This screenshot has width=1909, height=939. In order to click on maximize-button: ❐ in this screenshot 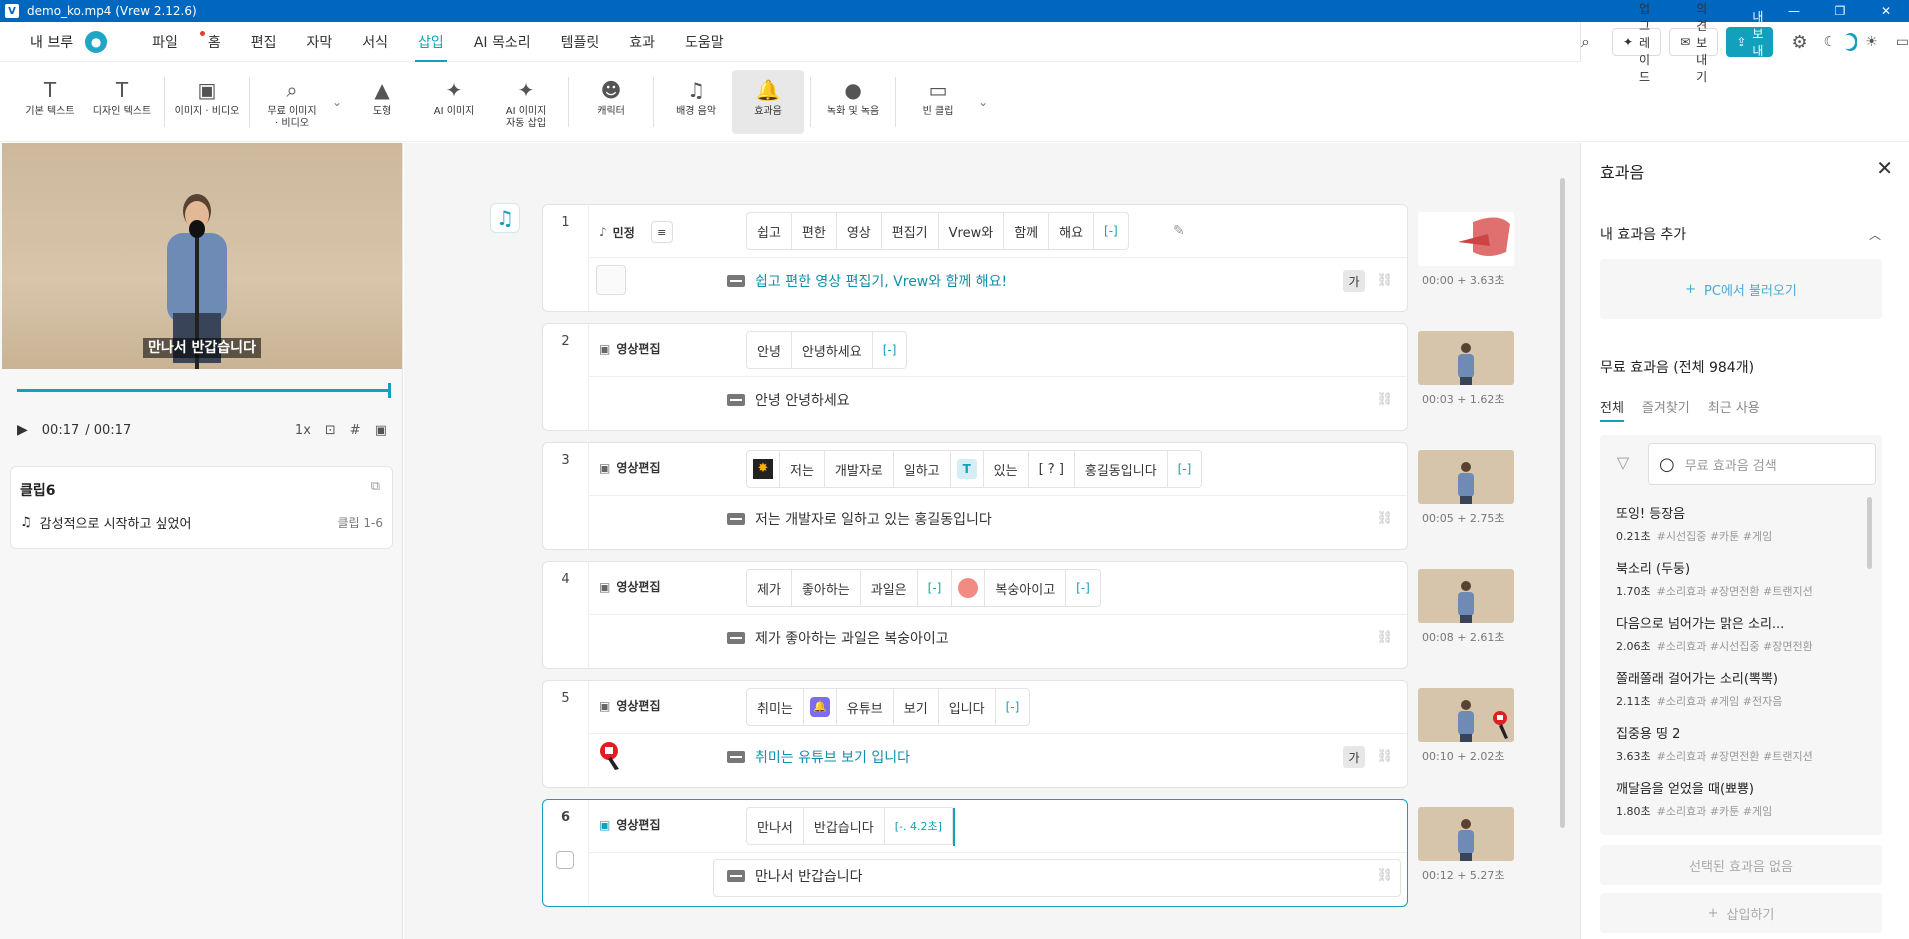, I will do `click(1840, 11)`.